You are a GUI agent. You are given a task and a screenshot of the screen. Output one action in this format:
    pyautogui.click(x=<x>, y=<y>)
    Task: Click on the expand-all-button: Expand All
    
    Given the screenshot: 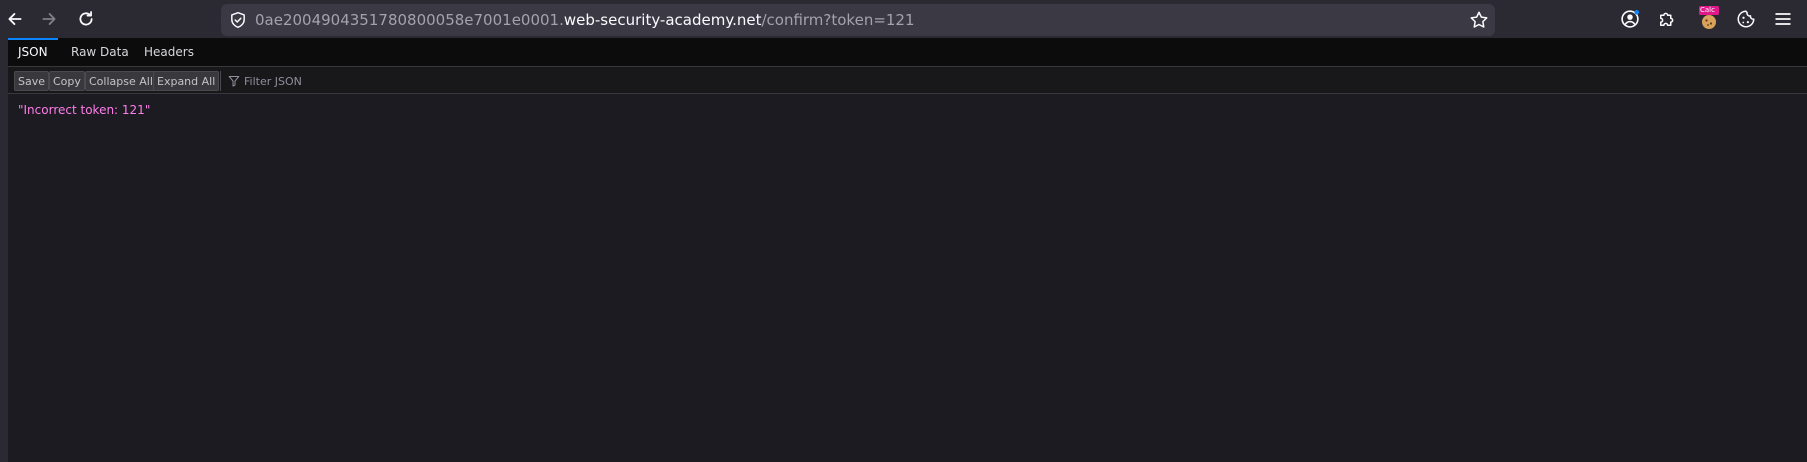 What is the action you would take?
    pyautogui.click(x=186, y=81)
    